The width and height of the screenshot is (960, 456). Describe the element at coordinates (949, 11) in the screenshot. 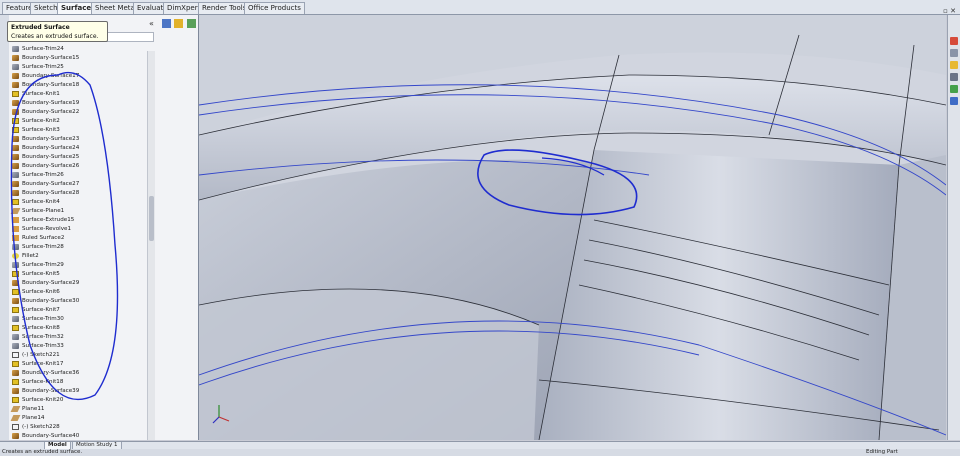

I see `window-controls: ▫ ✕` at that location.